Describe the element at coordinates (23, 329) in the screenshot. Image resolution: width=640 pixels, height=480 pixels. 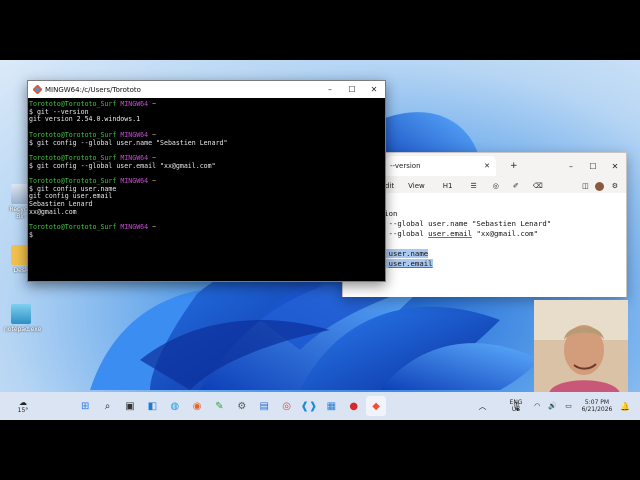
I see `desktop-icon-label: notepad.exe` at that location.